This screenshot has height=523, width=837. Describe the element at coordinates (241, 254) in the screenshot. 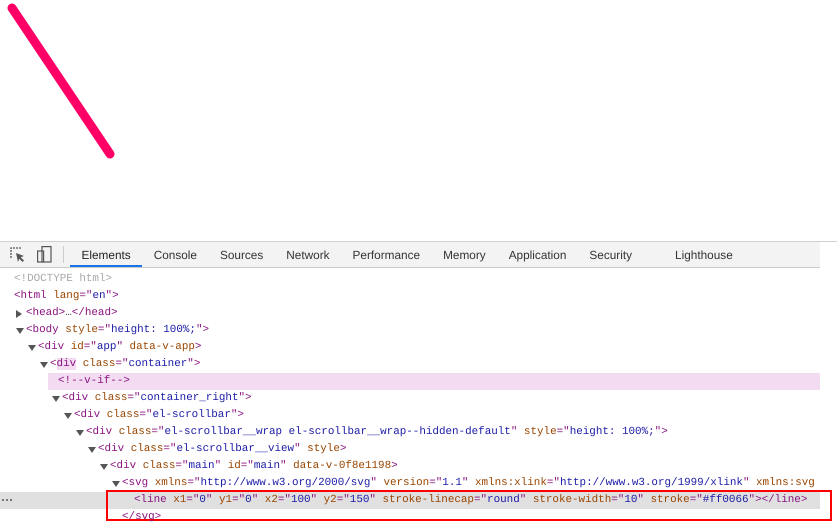

I see `tab: Sources` at that location.